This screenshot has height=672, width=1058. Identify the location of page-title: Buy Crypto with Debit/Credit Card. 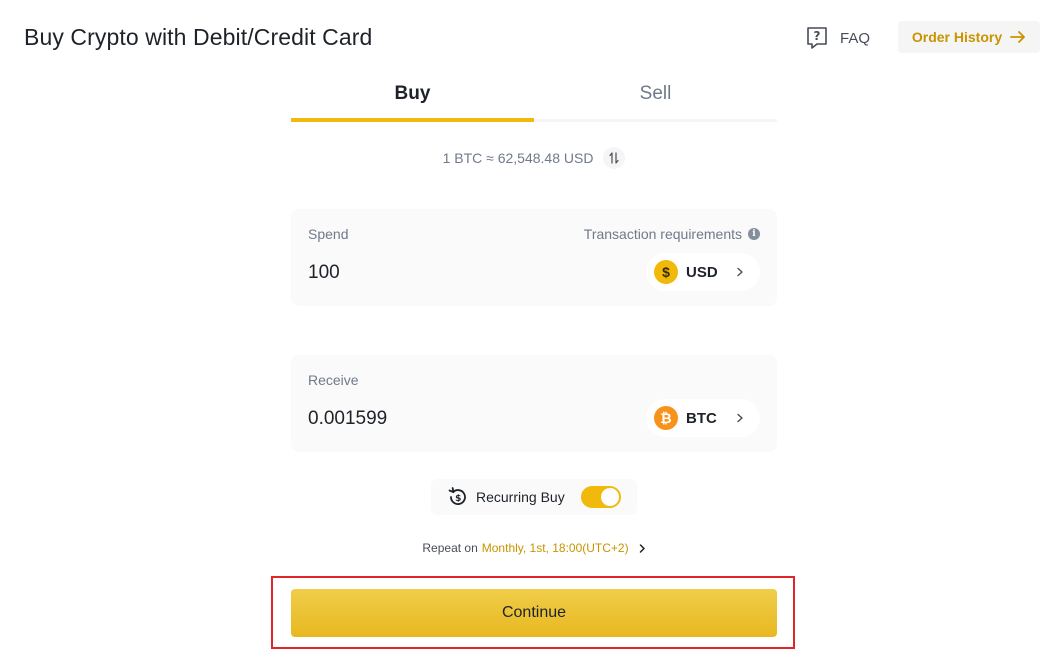
(198, 37).